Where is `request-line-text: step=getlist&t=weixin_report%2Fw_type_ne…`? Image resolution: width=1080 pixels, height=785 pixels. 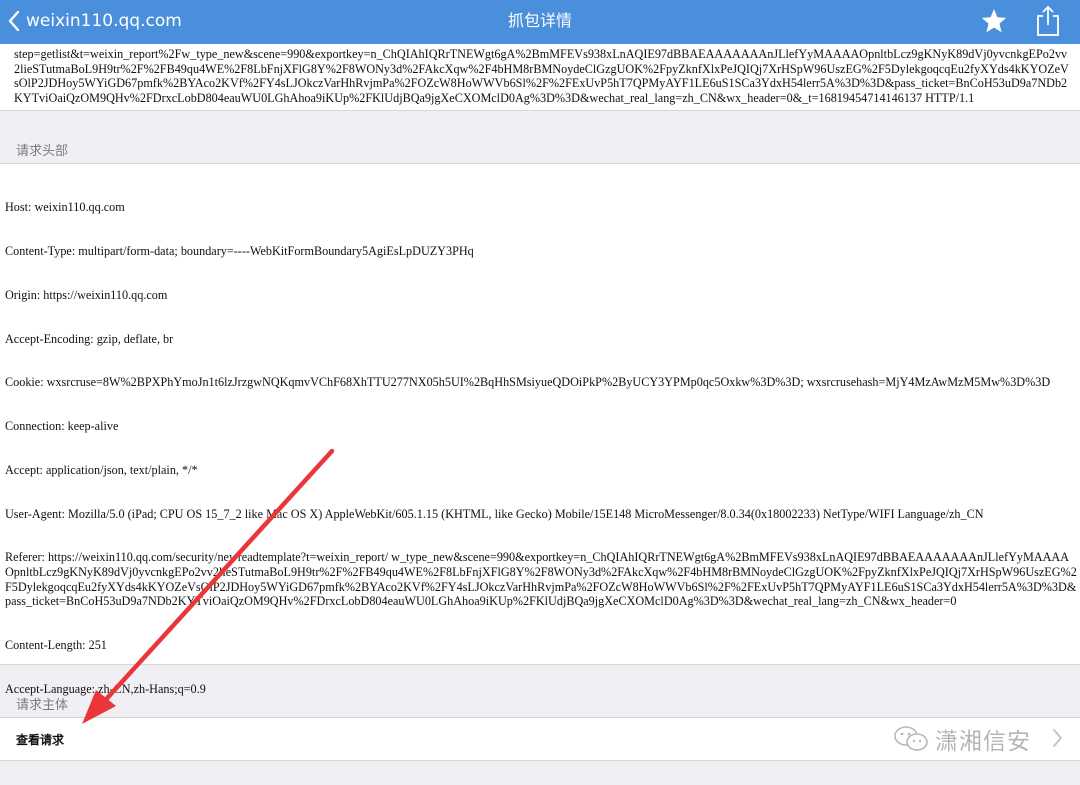 request-line-text: step=getlist&t=weixin_report%2Fw_type_ne… is located at coordinates (541, 76).